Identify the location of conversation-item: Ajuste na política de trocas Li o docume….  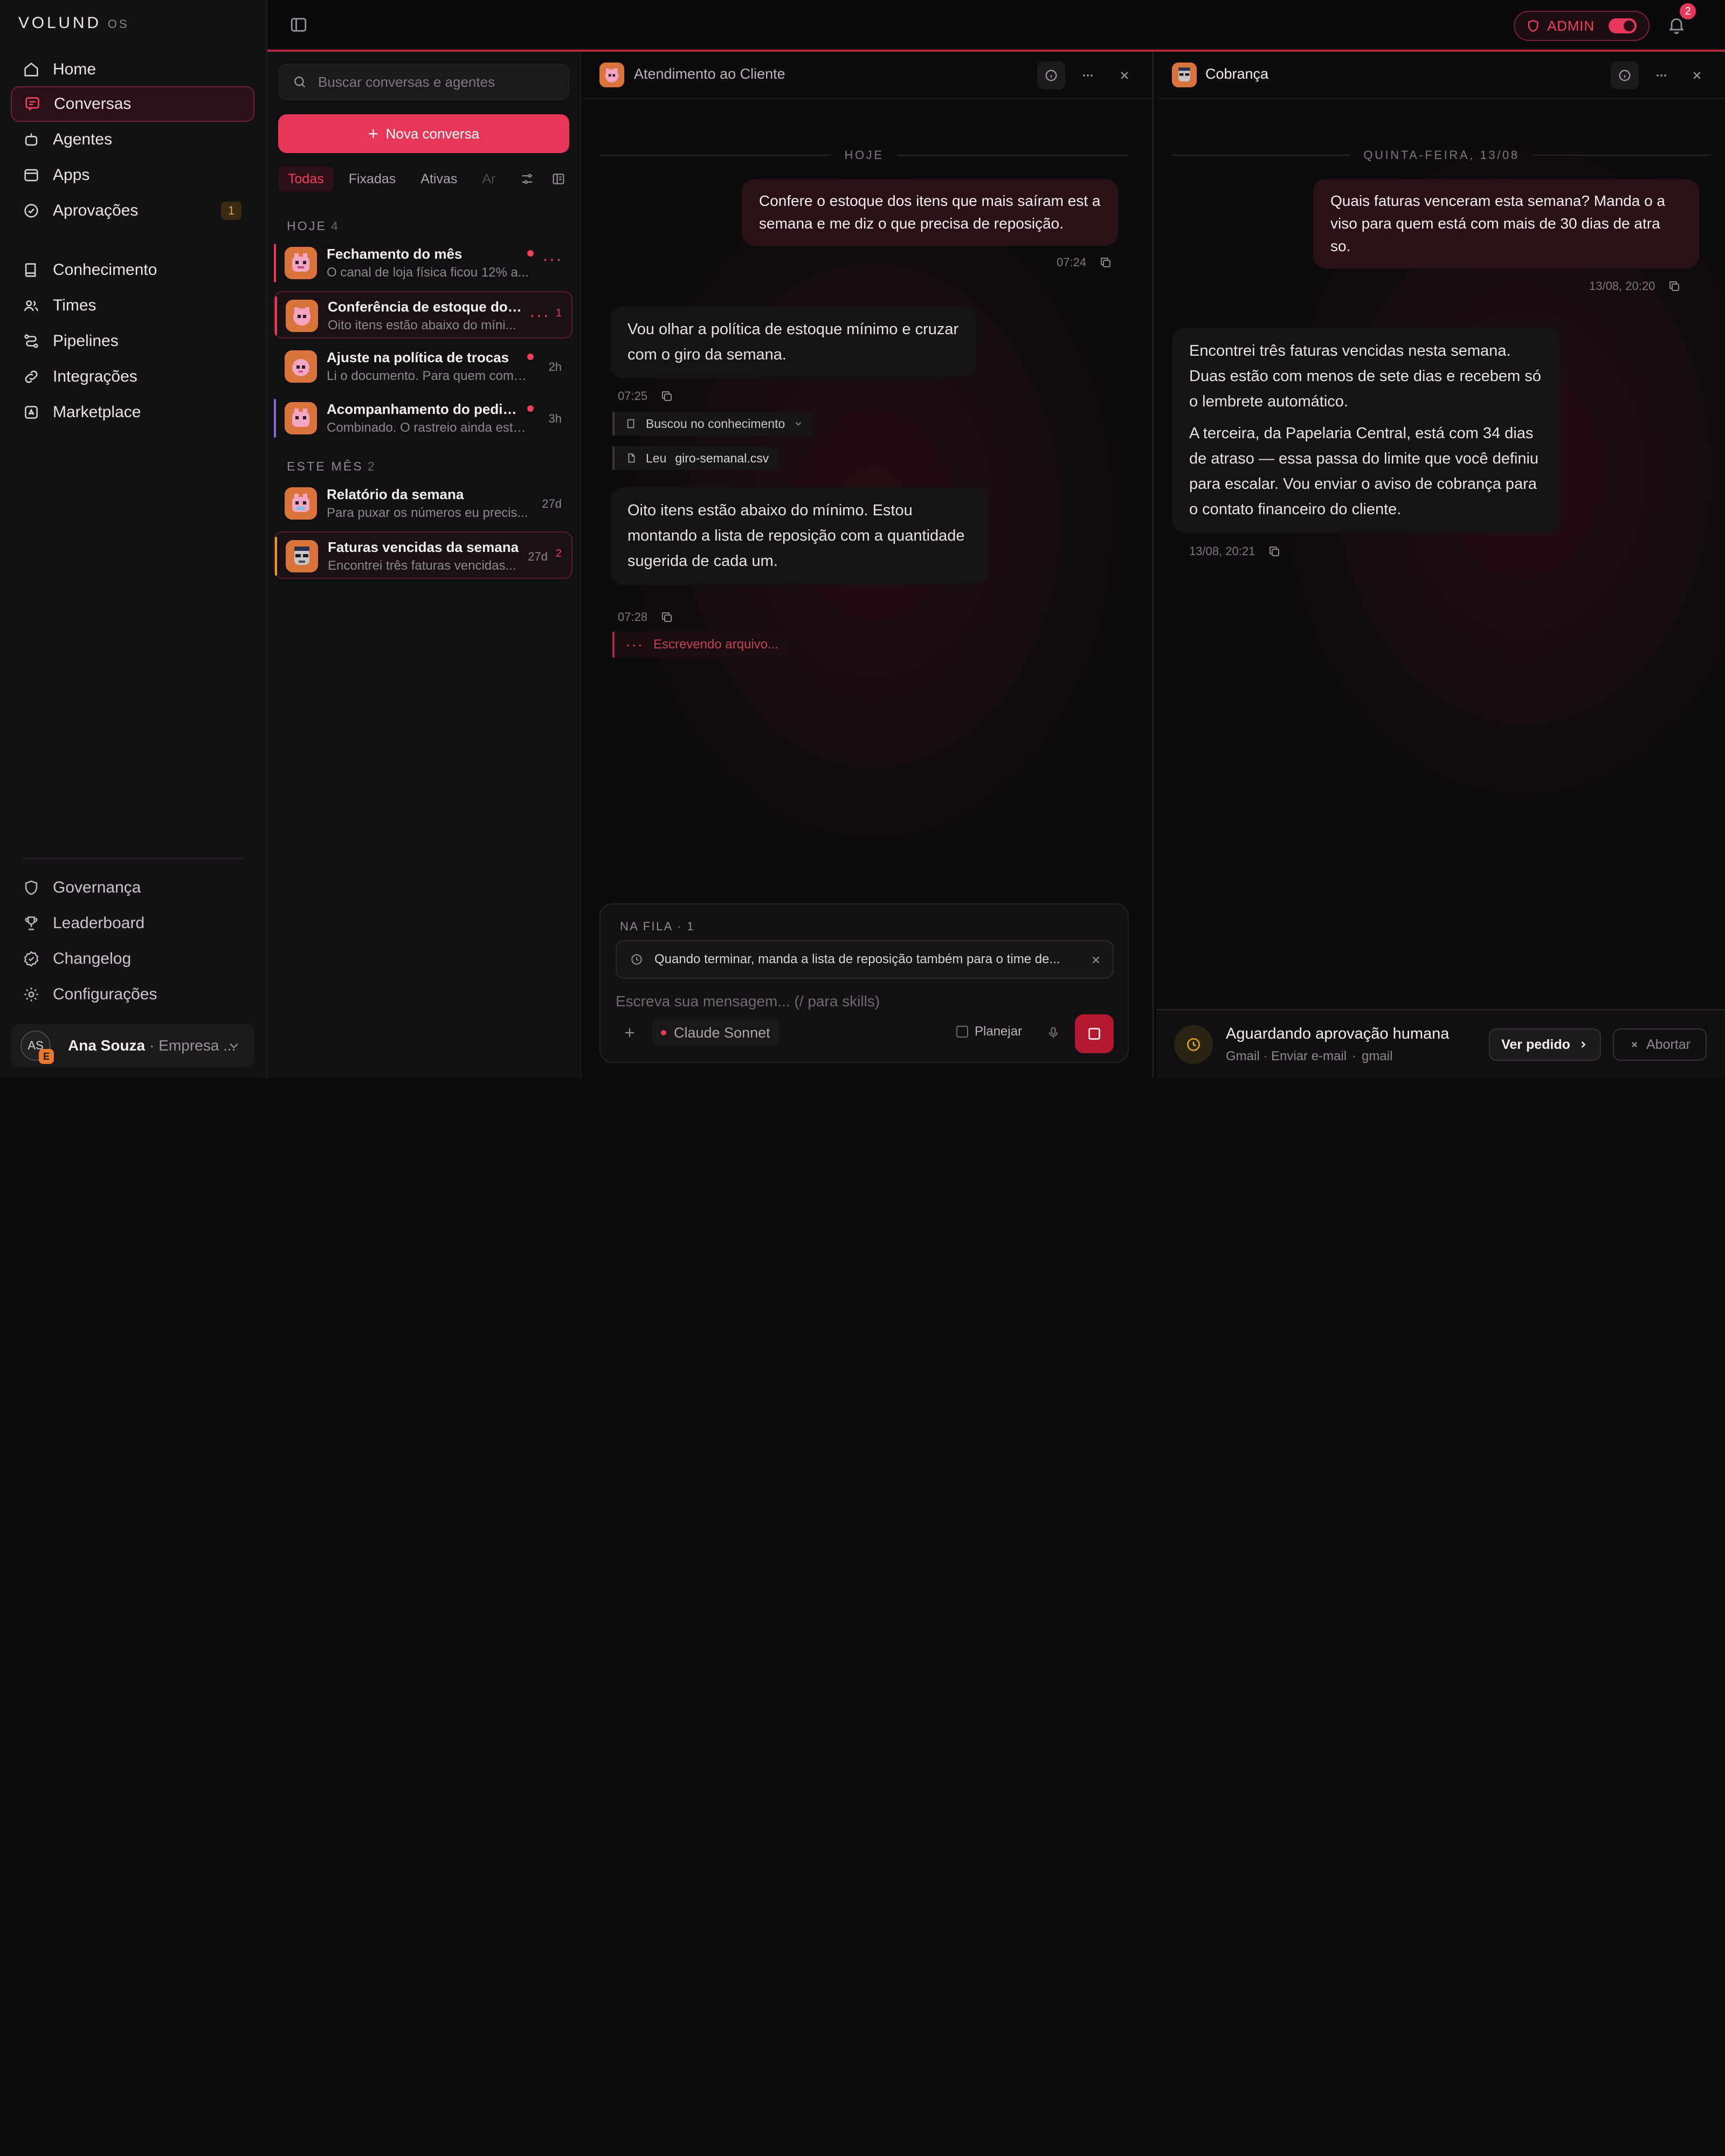
(423, 366).